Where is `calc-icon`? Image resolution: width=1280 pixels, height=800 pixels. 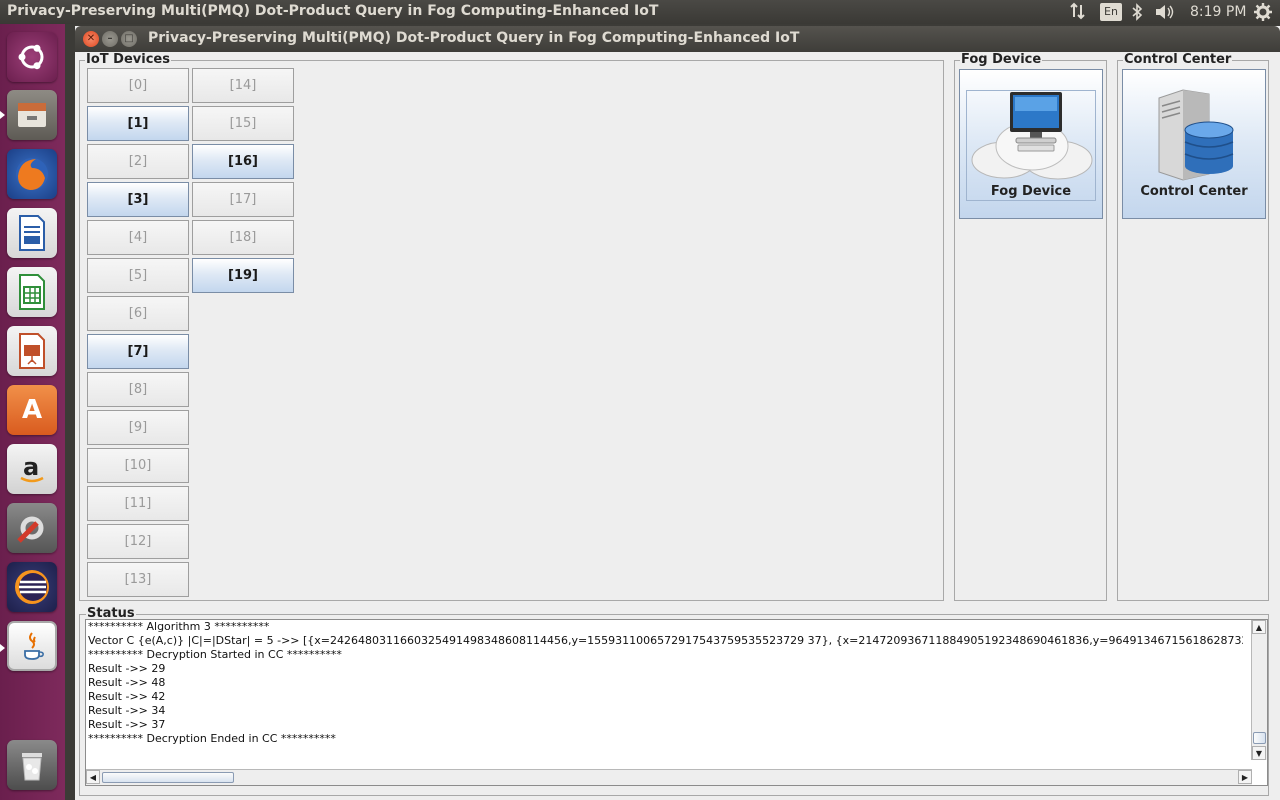
calc-icon is located at coordinates (32, 292).